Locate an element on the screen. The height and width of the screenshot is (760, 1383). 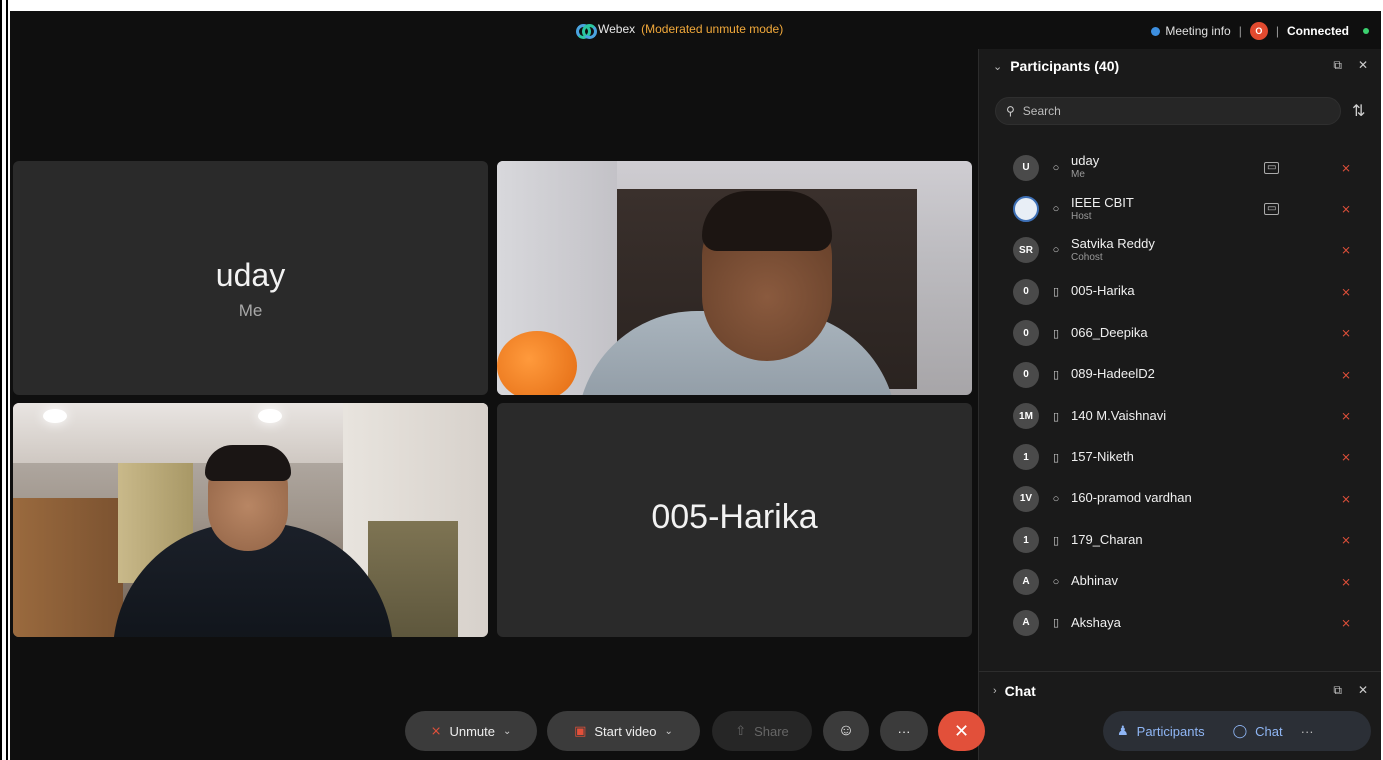
participant-row: 1M ▯ 140 M.Vaishnavi ⨯ is located at coordinates (1180, 415).